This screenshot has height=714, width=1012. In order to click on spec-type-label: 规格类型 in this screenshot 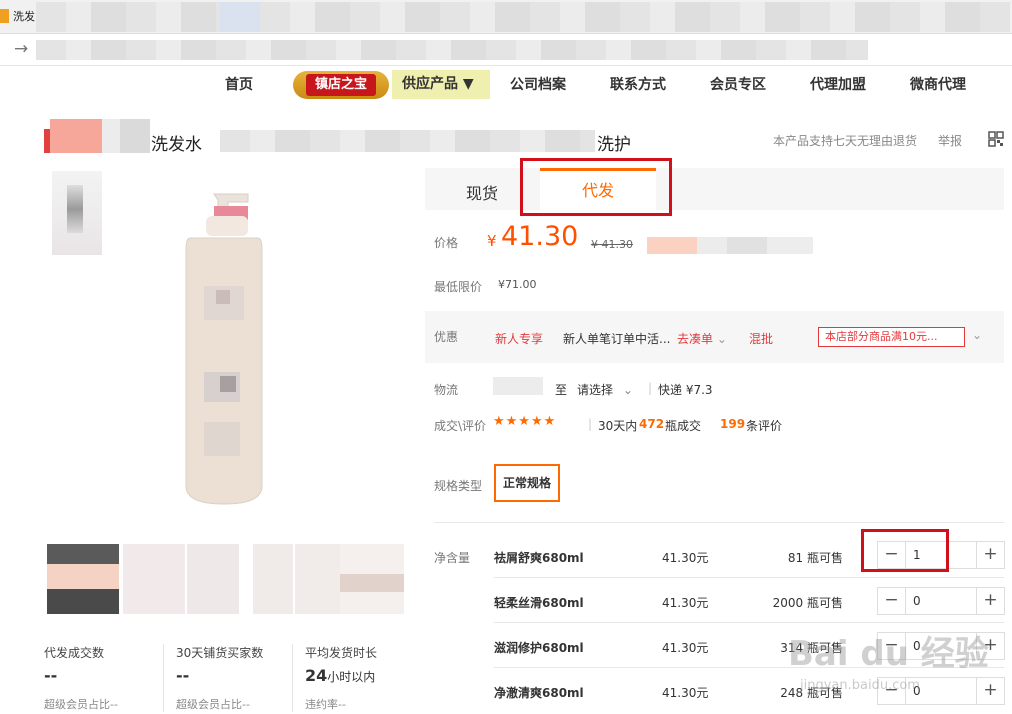, I will do `click(458, 486)`.